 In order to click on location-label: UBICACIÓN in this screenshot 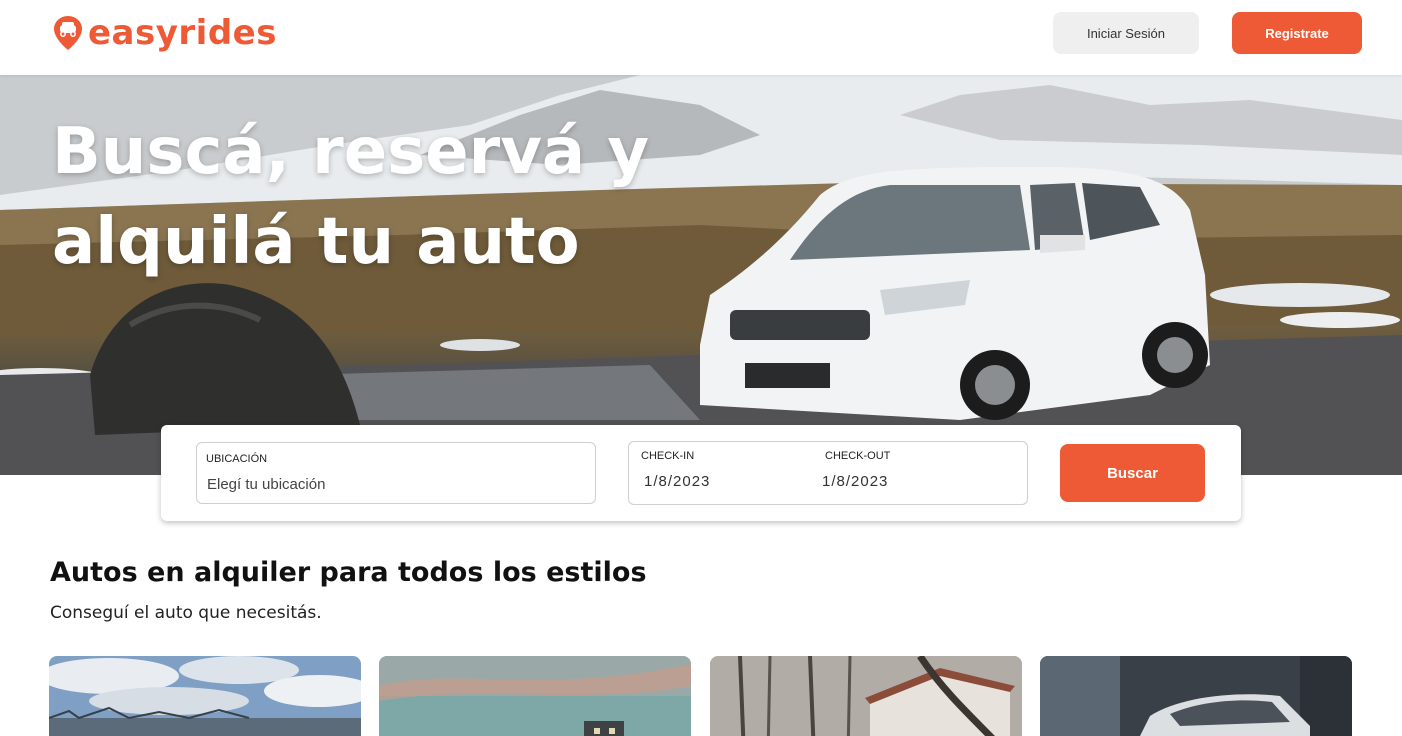, I will do `click(237, 459)`.